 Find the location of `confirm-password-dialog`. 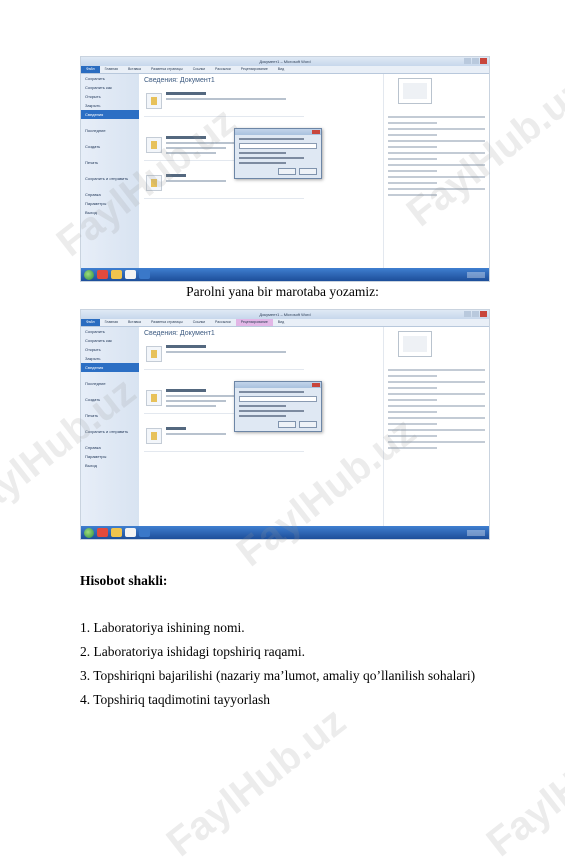

confirm-password-dialog is located at coordinates (278, 406).